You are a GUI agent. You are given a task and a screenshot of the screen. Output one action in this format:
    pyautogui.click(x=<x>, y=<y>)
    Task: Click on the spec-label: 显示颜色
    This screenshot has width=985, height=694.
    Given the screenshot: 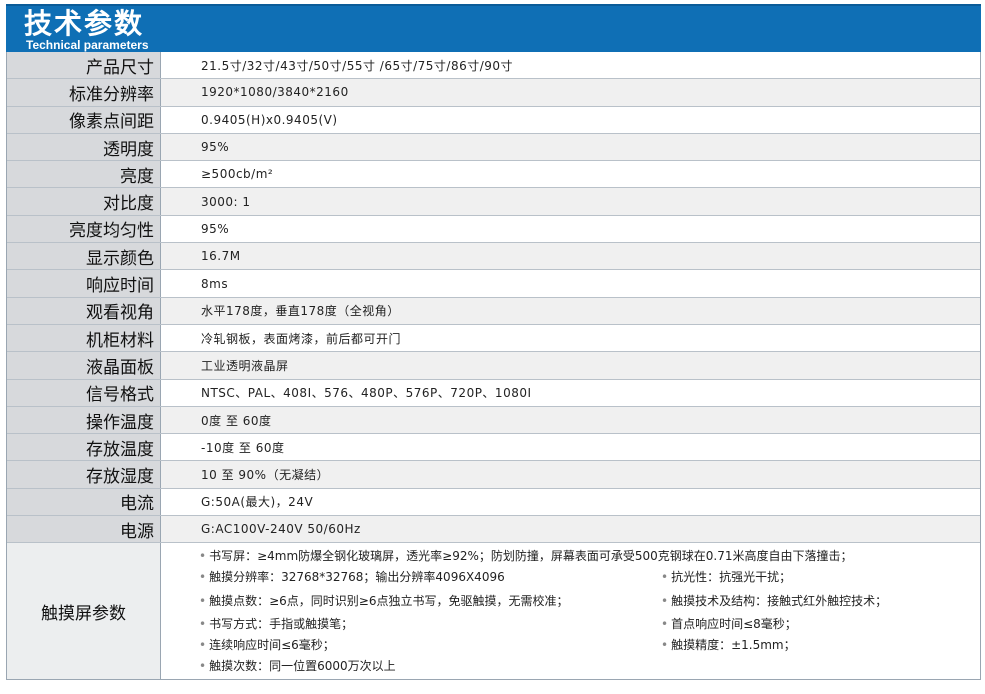 What is the action you would take?
    pyautogui.click(x=84, y=256)
    